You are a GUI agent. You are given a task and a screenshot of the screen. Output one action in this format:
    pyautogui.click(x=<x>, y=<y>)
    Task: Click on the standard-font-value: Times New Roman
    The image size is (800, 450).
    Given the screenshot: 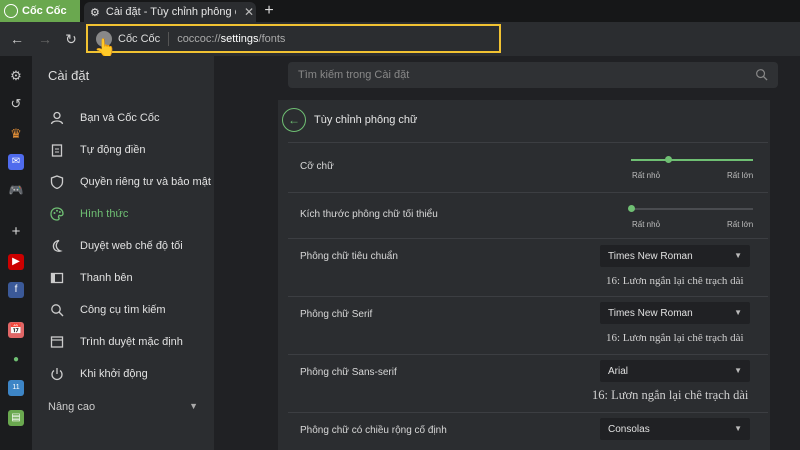 What is the action you would take?
    pyautogui.click(x=650, y=256)
    